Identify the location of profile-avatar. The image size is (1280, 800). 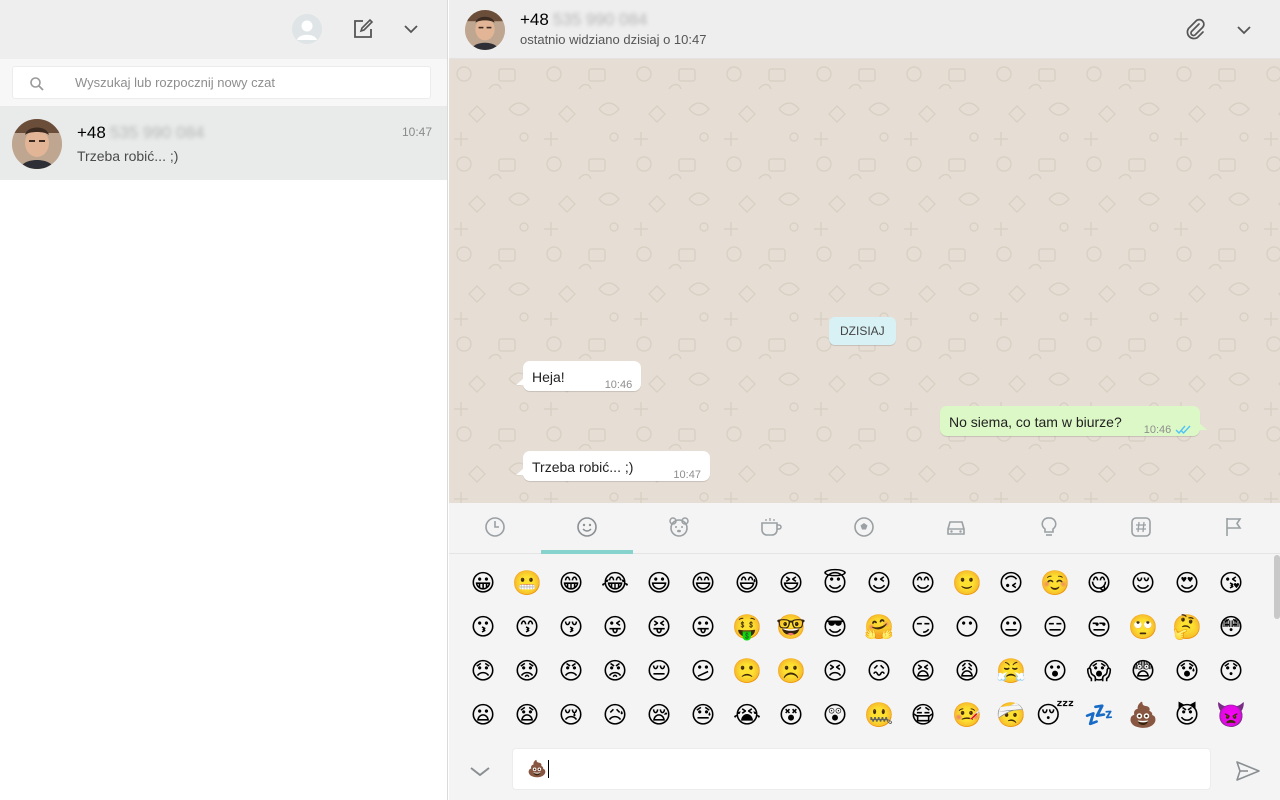
(307, 29).